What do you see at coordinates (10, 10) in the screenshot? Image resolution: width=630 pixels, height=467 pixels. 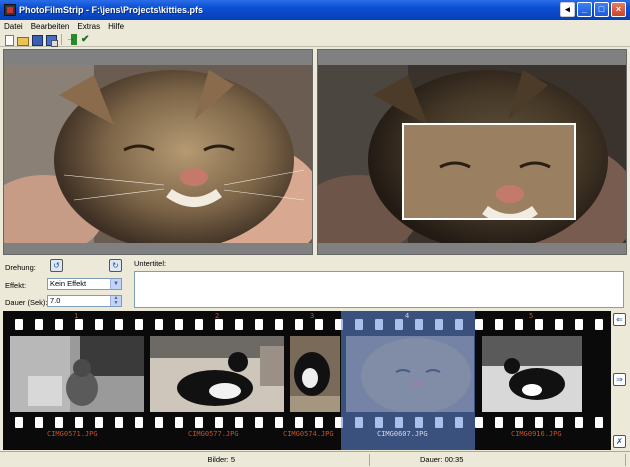 I see `app-icon` at bounding box center [10, 10].